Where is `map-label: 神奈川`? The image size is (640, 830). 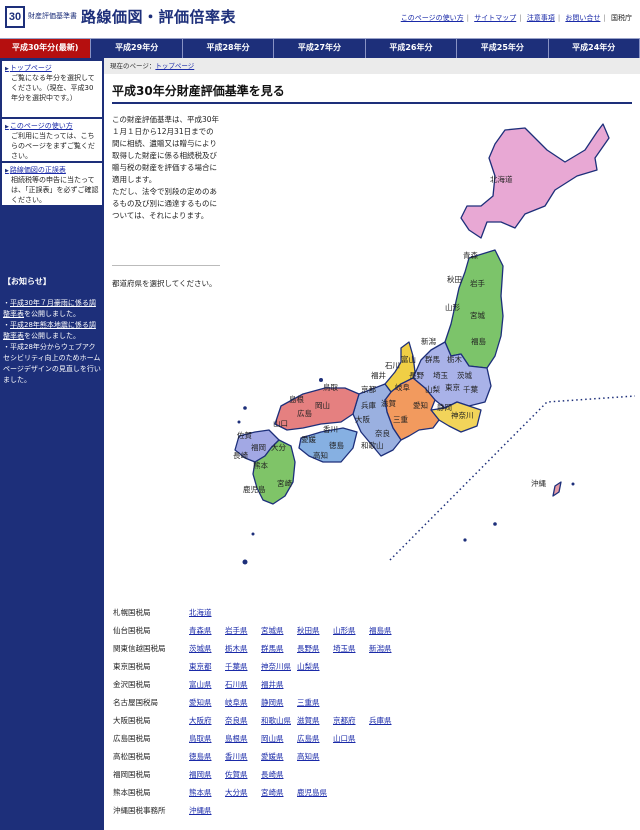 map-label: 神奈川 is located at coordinates (462, 415).